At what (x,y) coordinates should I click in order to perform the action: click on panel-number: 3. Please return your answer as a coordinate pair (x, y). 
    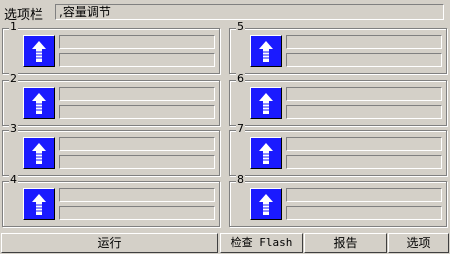
    Looking at the image, I should click on (13, 128).